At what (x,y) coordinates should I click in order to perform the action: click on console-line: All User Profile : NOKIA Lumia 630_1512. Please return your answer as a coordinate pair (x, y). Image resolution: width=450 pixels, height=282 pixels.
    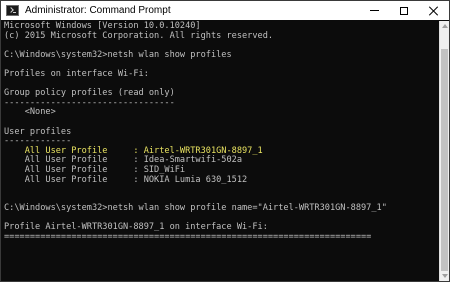
    Looking at the image, I should click on (126, 179).